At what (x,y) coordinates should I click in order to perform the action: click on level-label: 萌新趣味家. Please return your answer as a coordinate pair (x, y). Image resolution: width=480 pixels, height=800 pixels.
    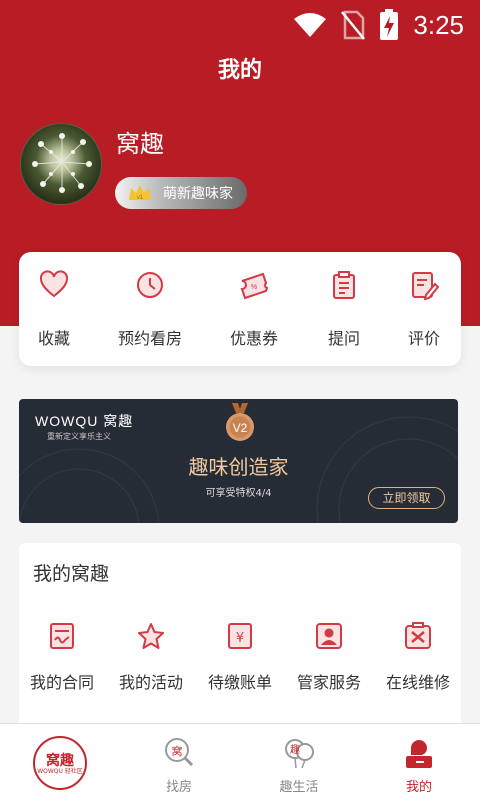
    Looking at the image, I should click on (198, 194).